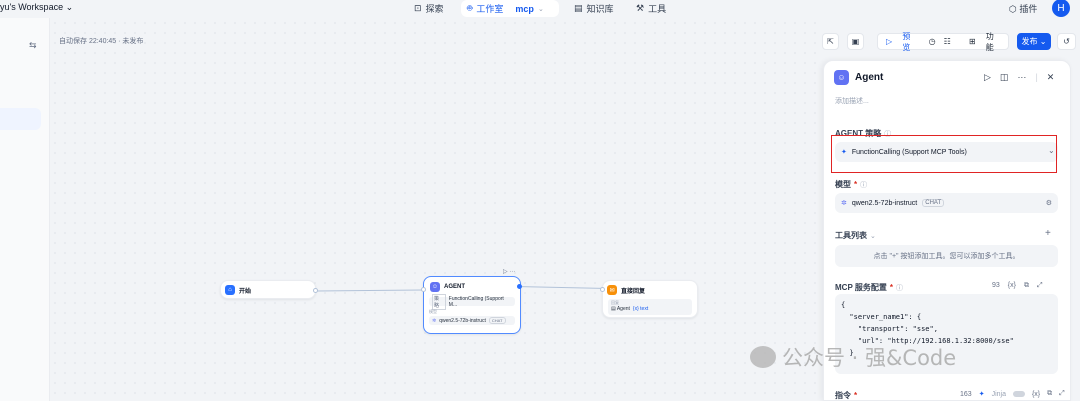  Describe the element at coordinates (1004, 77) in the screenshot. I see `split-view-icon: ◫` at that location.